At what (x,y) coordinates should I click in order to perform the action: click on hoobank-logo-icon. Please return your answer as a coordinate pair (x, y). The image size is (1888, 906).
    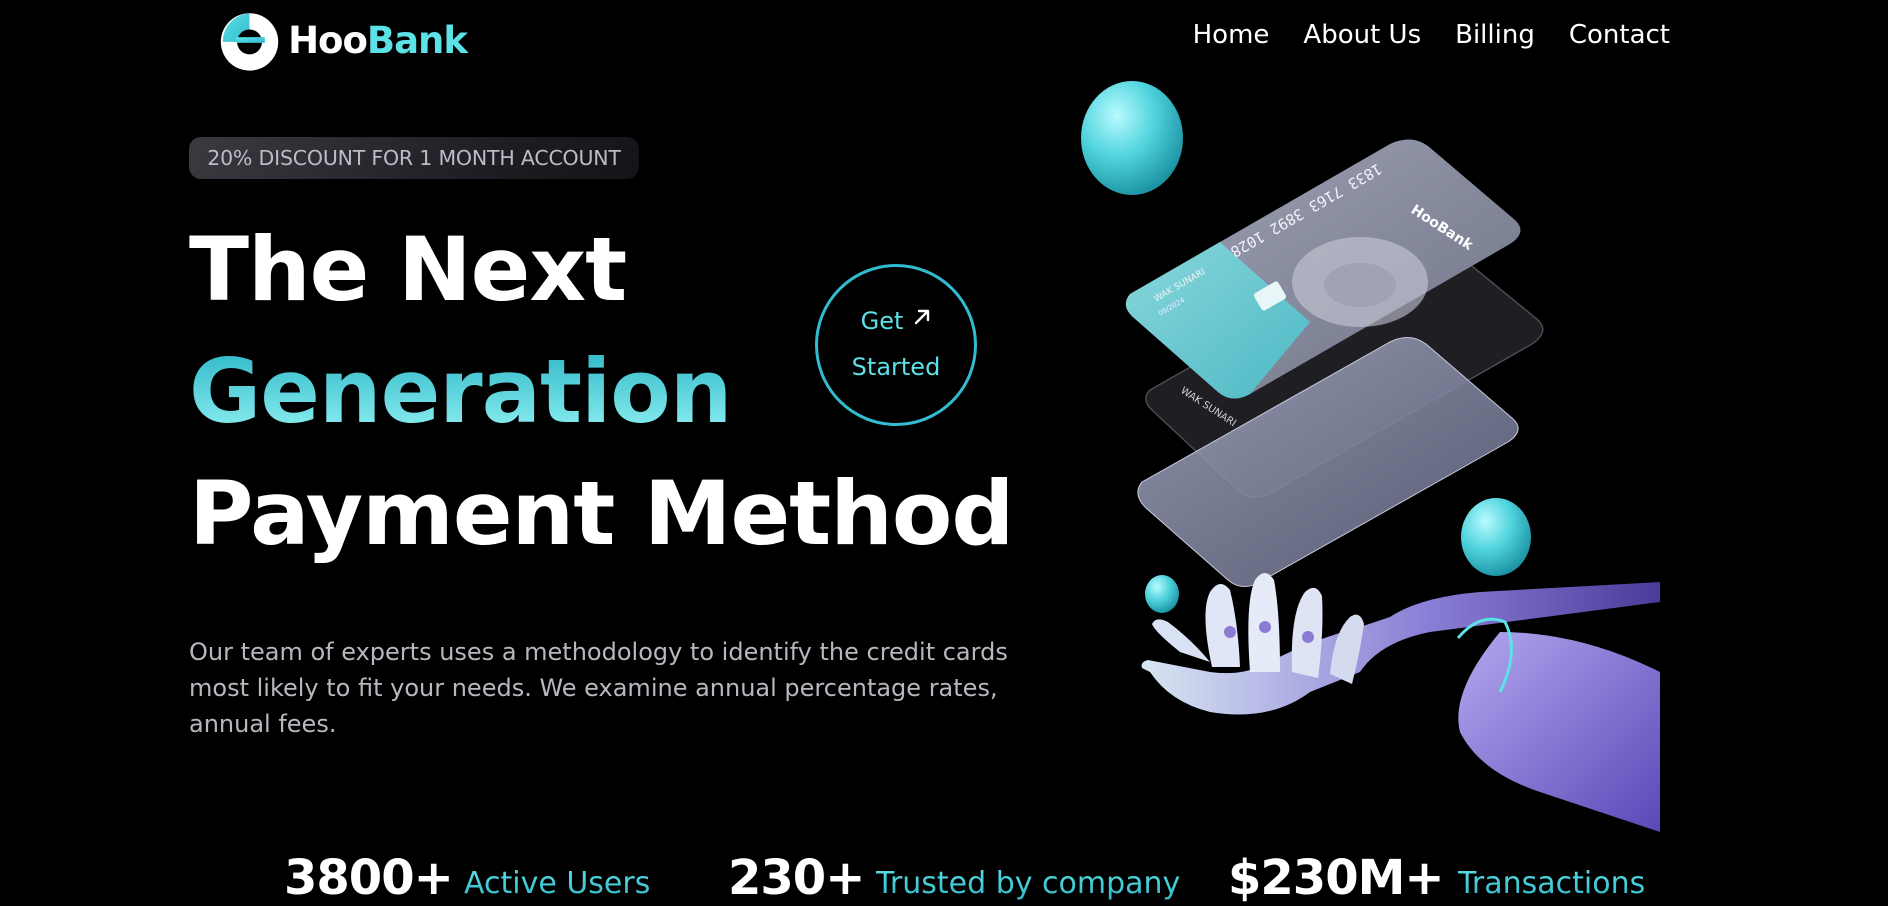
    Looking at the image, I should click on (249, 42).